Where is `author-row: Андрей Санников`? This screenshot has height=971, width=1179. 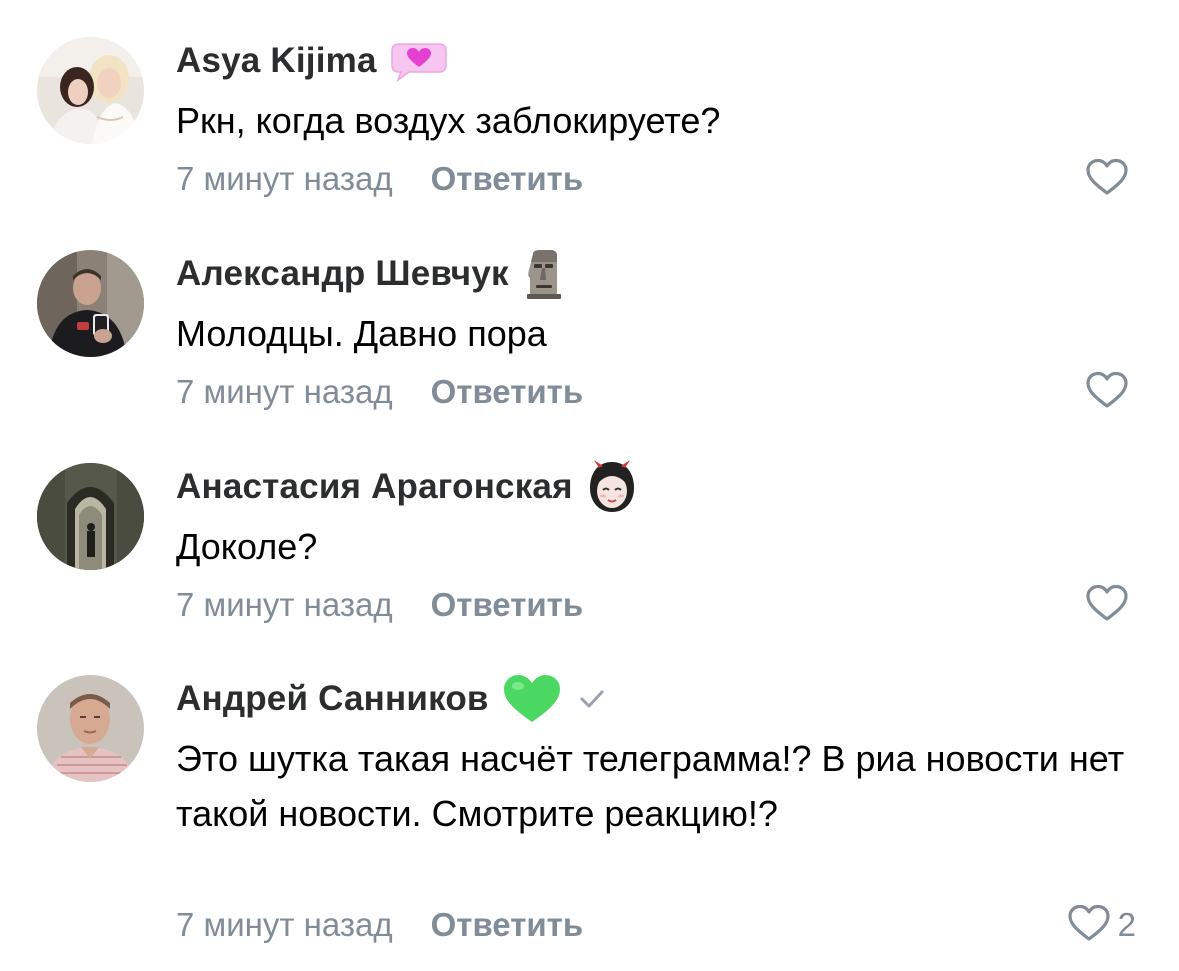
author-row: Андрей Санников is located at coordinates (391, 699).